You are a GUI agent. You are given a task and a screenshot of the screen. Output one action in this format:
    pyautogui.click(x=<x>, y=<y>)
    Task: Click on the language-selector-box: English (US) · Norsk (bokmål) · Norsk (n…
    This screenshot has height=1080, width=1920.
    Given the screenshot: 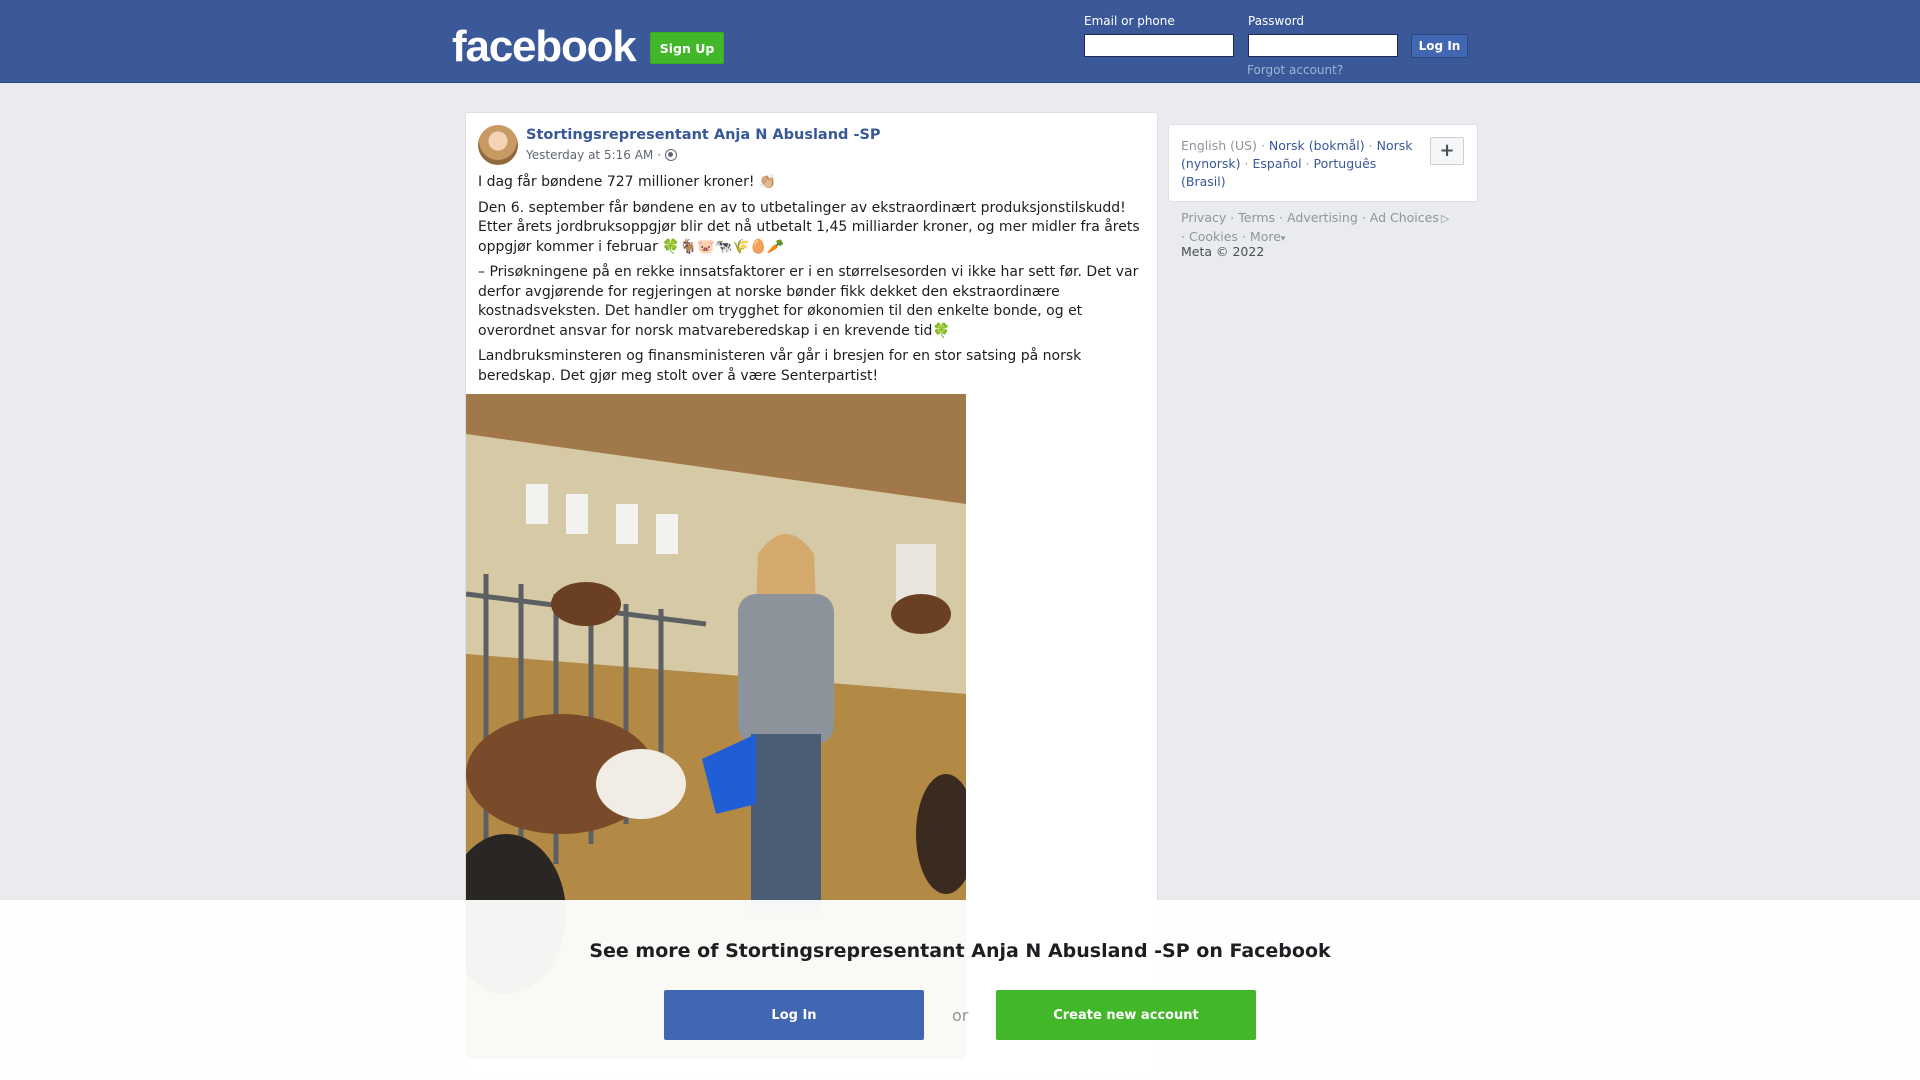 What is the action you would take?
    pyautogui.click(x=1323, y=163)
    